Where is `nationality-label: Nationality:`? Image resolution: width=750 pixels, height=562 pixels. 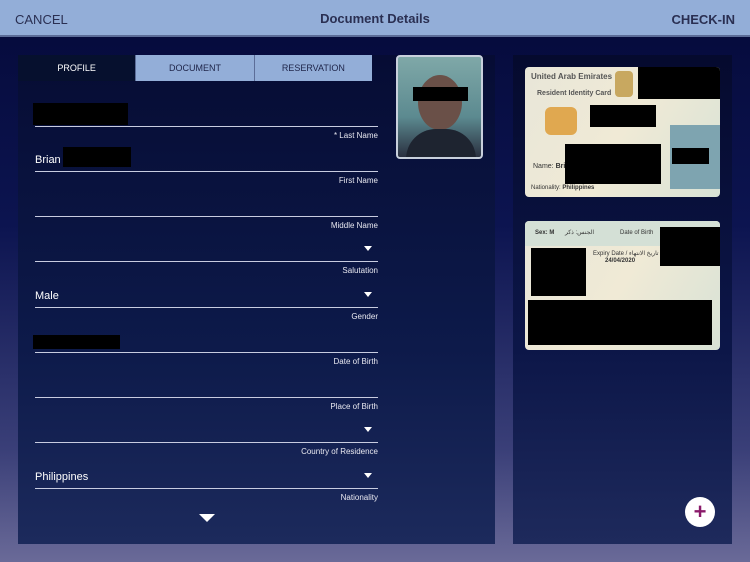 nationality-label: Nationality: is located at coordinates (546, 188).